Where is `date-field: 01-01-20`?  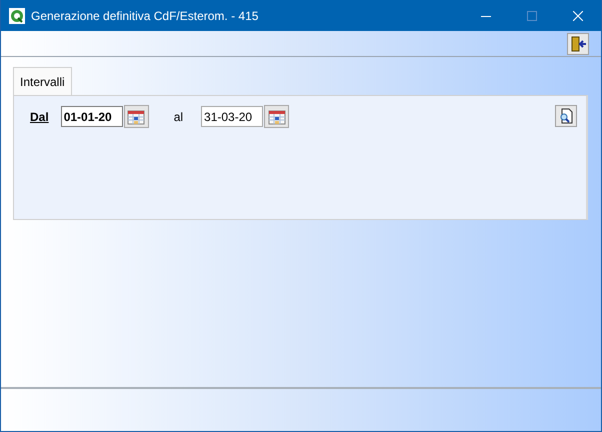 date-field: 01-01-20 is located at coordinates (91, 116).